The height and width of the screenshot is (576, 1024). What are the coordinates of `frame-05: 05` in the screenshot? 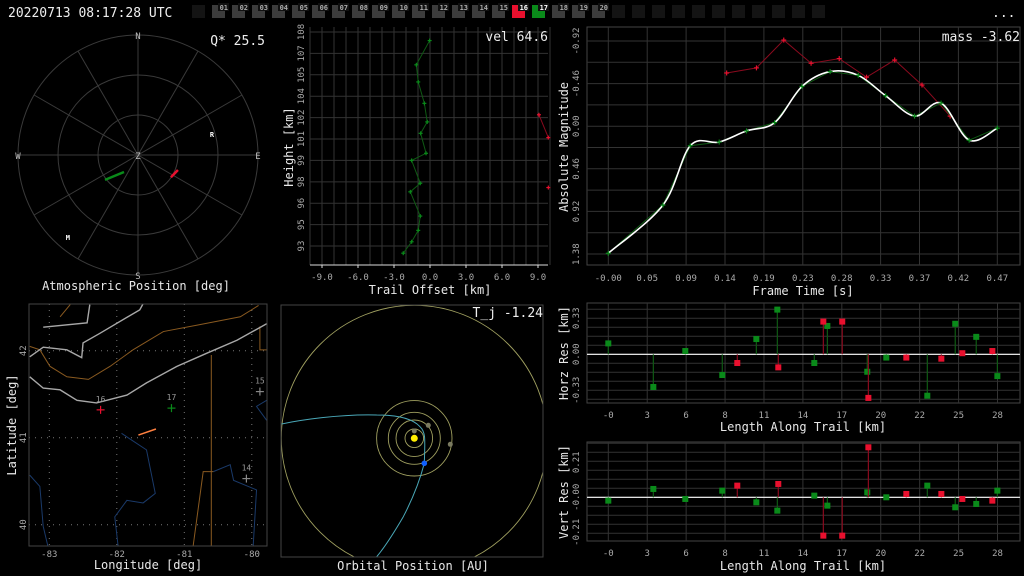 It's located at (300, 10).